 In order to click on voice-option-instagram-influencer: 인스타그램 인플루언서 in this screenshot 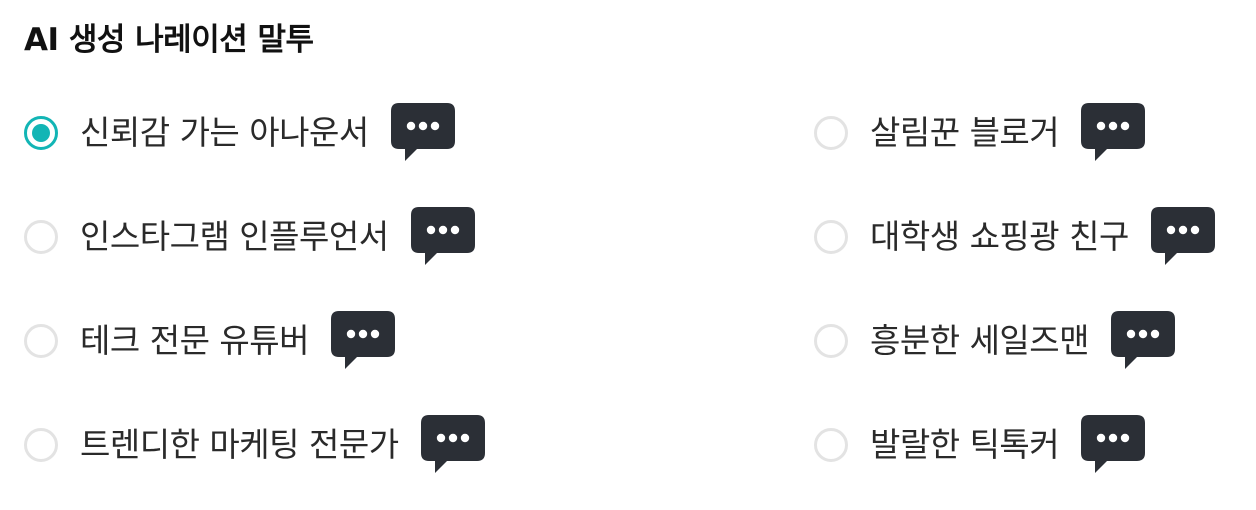, I will do `click(249, 237)`.